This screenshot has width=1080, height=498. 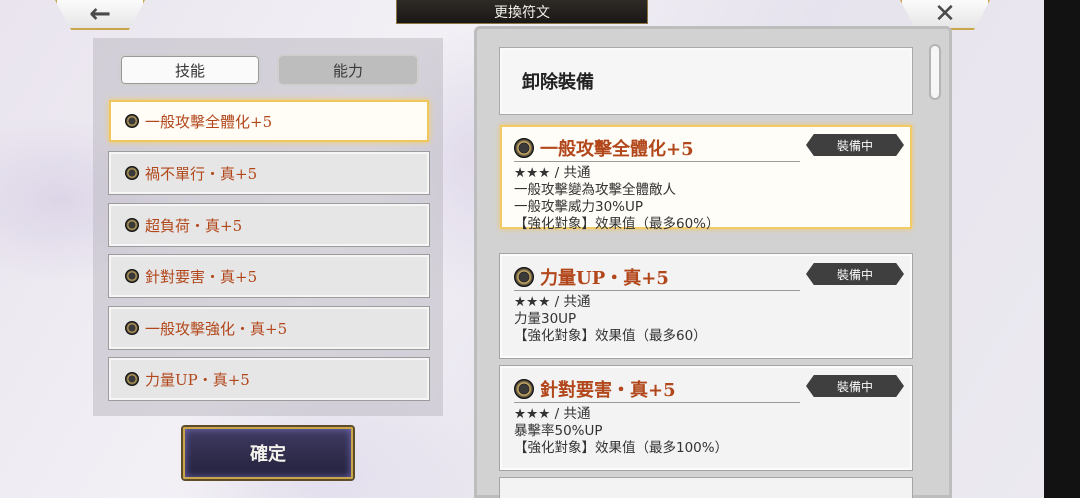 I want to click on skill-item-label: 禍不單行・真+5, so click(x=201, y=173).